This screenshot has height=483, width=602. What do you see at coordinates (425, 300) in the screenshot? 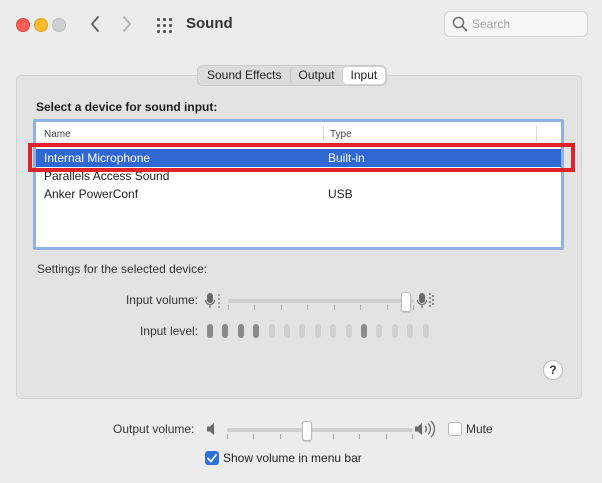
I see `microphone-high-icon` at bounding box center [425, 300].